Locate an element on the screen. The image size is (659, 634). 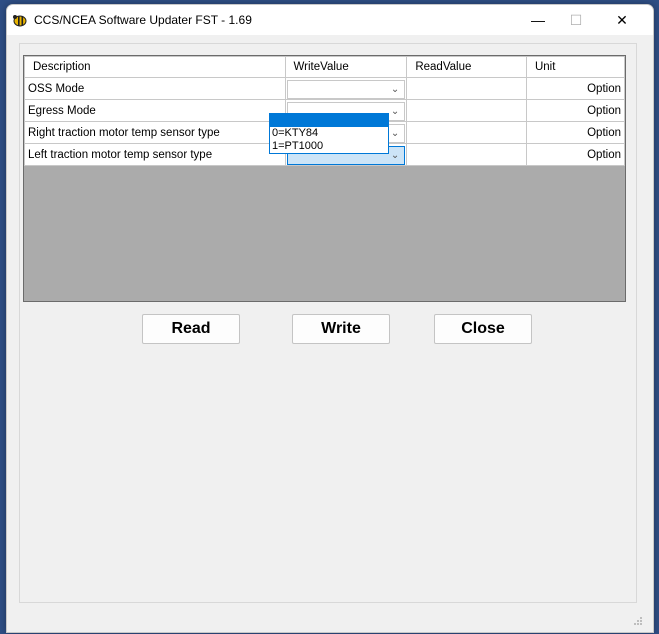
table-row: OSS Mode ⌄ Option is located at coordinates (325, 88).